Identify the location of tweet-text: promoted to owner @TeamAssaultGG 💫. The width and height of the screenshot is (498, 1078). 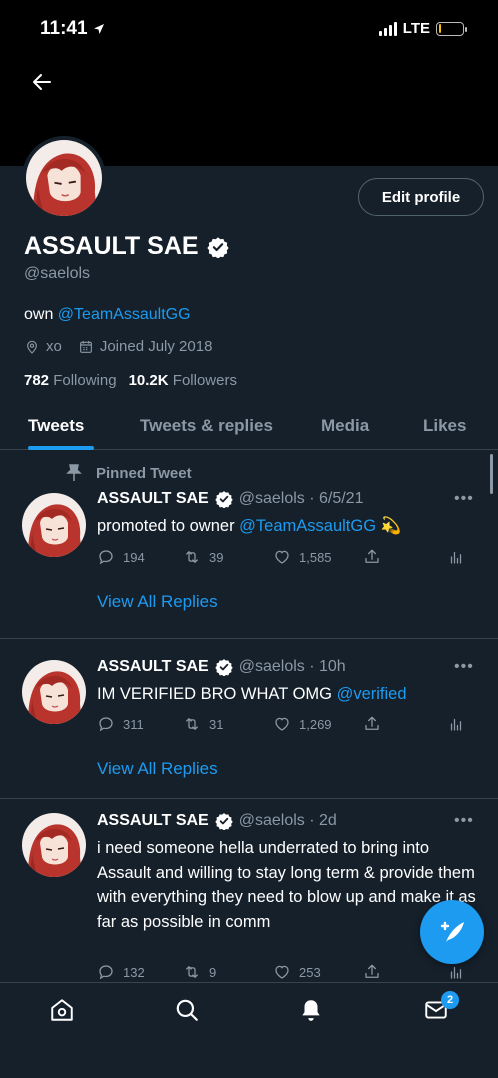
(249, 526).